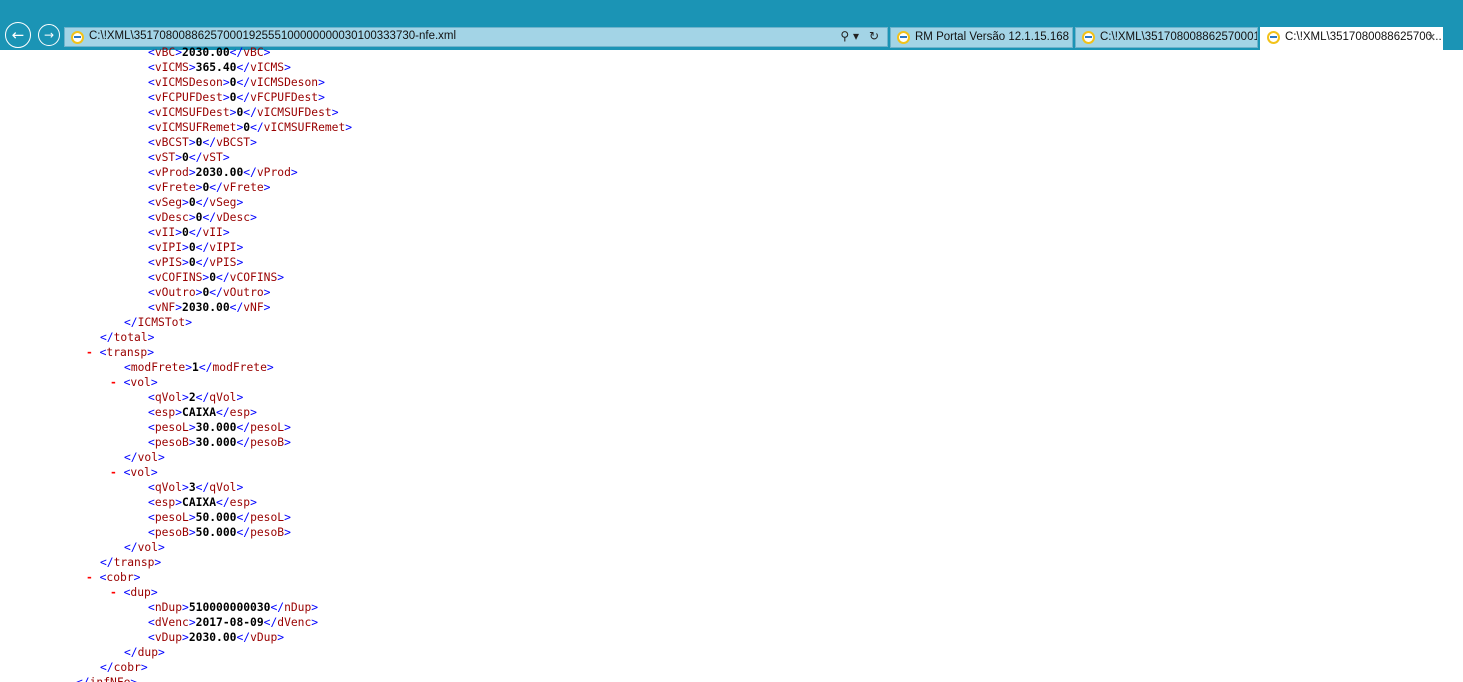 The image size is (1463, 682). Describe the element at coordinates (219, 532) in the screenshot. I see `xml-line: <pesoB>50.000</pesoB>` at that location.